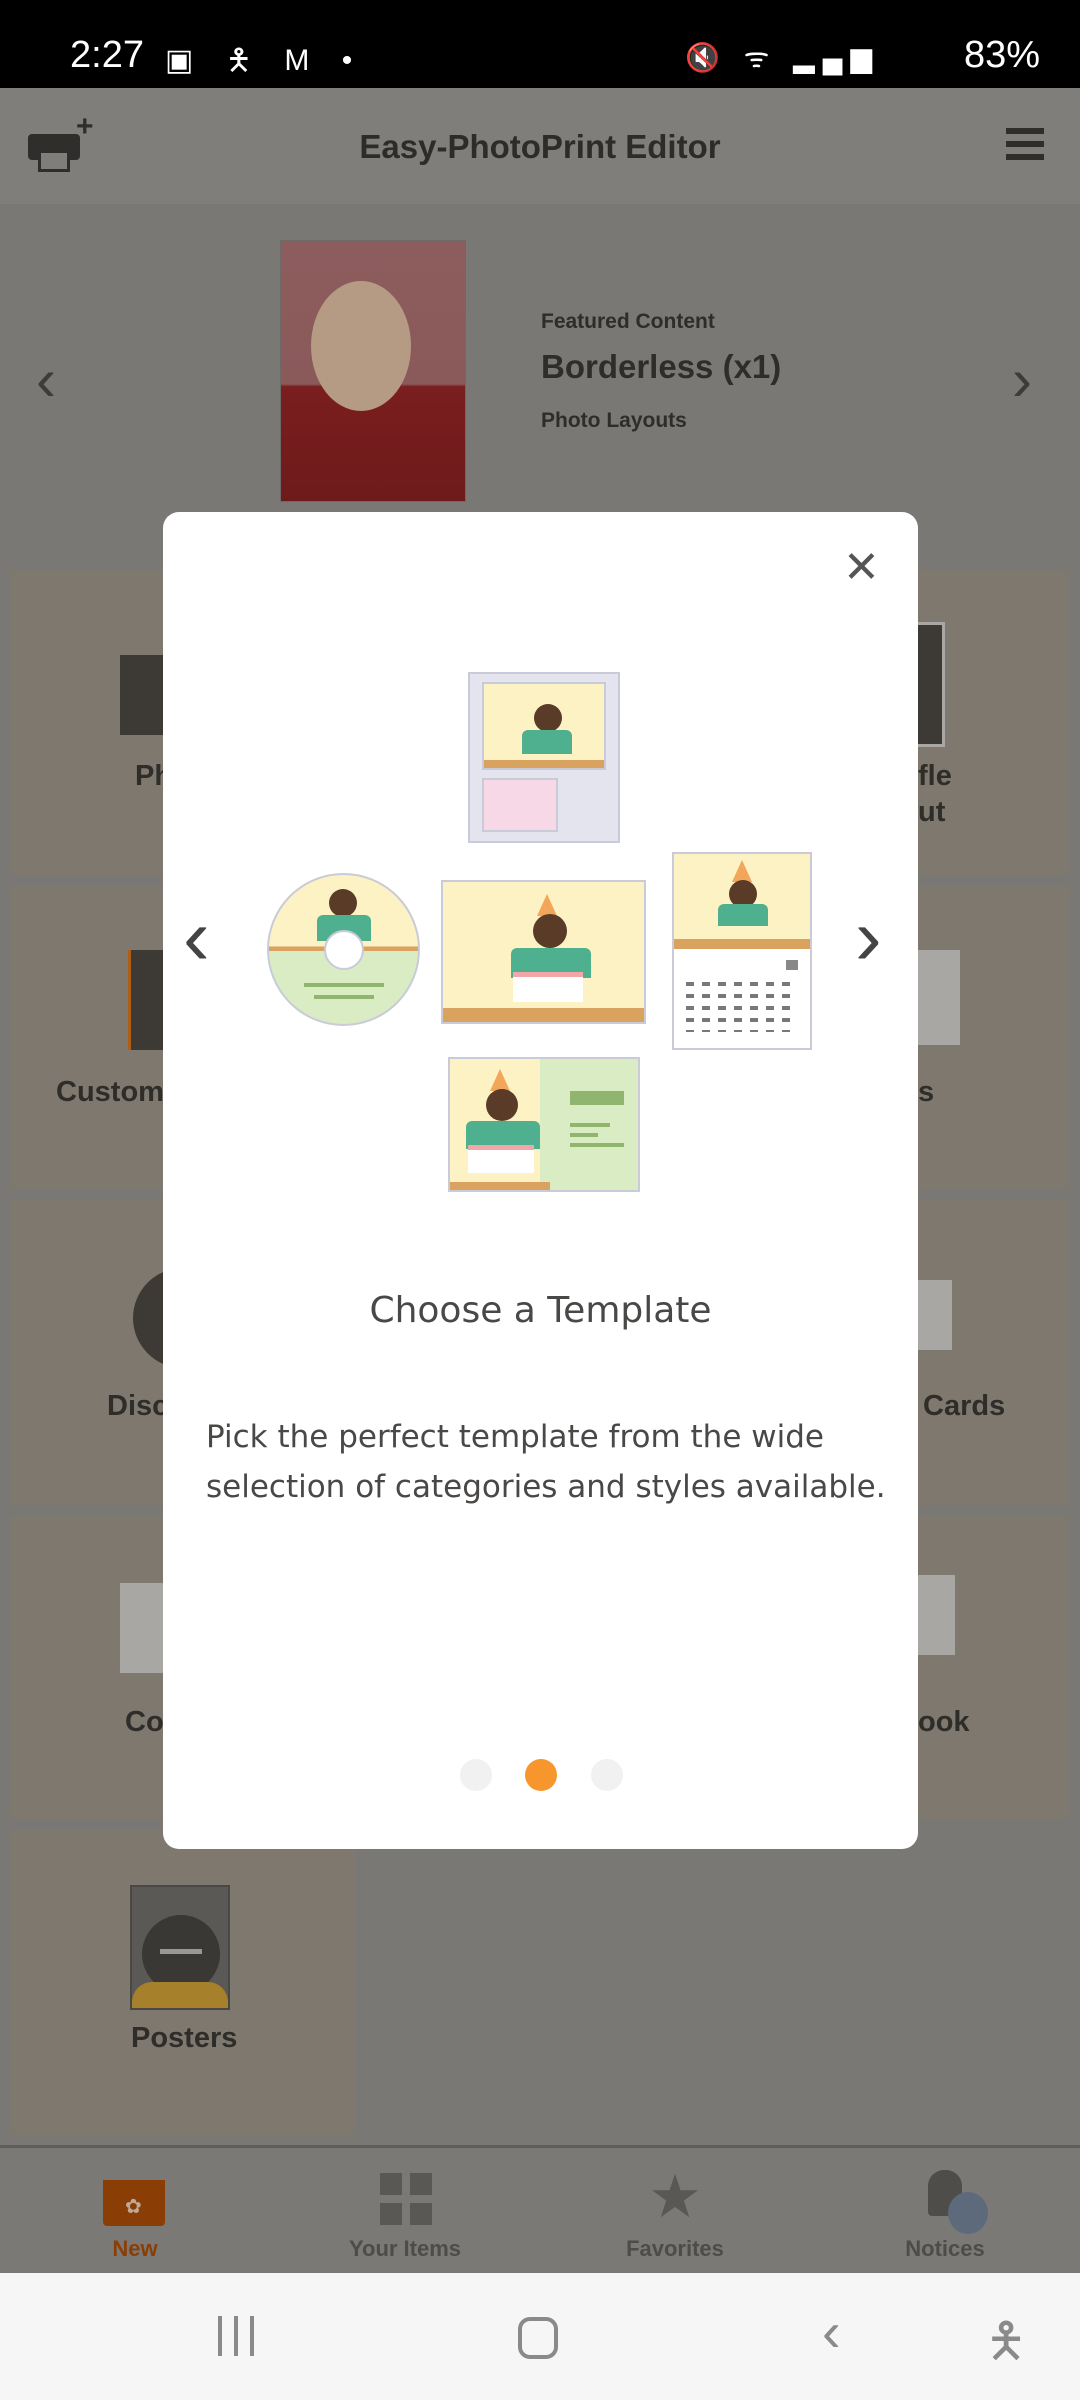 The image size is (1080, 2400). Describe the element at coordinates (107, 55) in the screenshot. I see `status-time: 2:27` at that location.